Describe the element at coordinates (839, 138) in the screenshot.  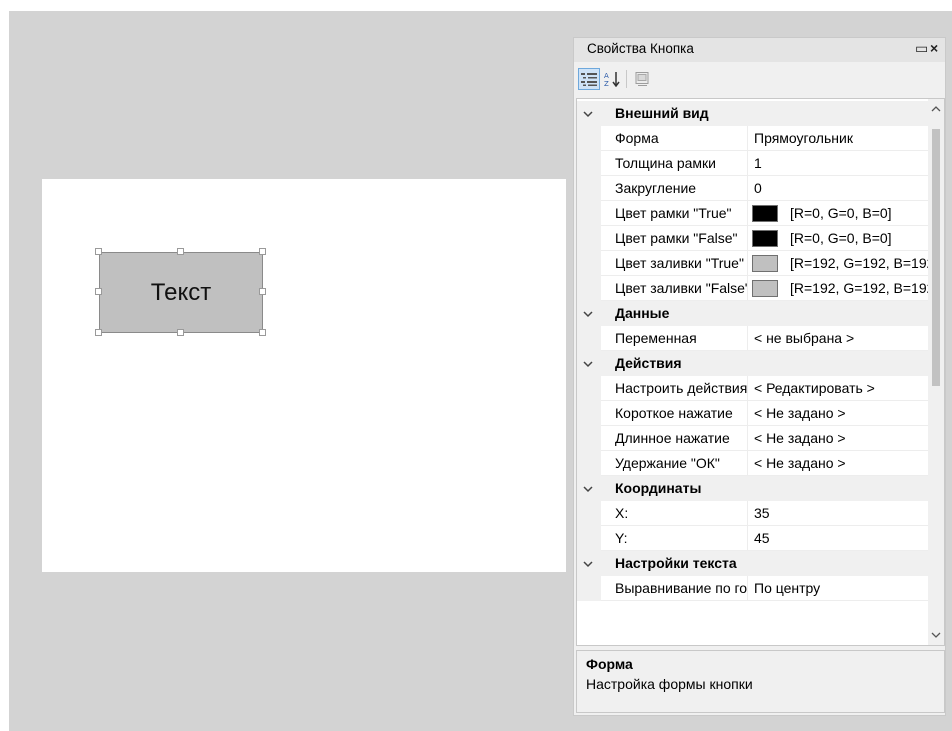
I see `property-value: Прямоугольник` at that location.